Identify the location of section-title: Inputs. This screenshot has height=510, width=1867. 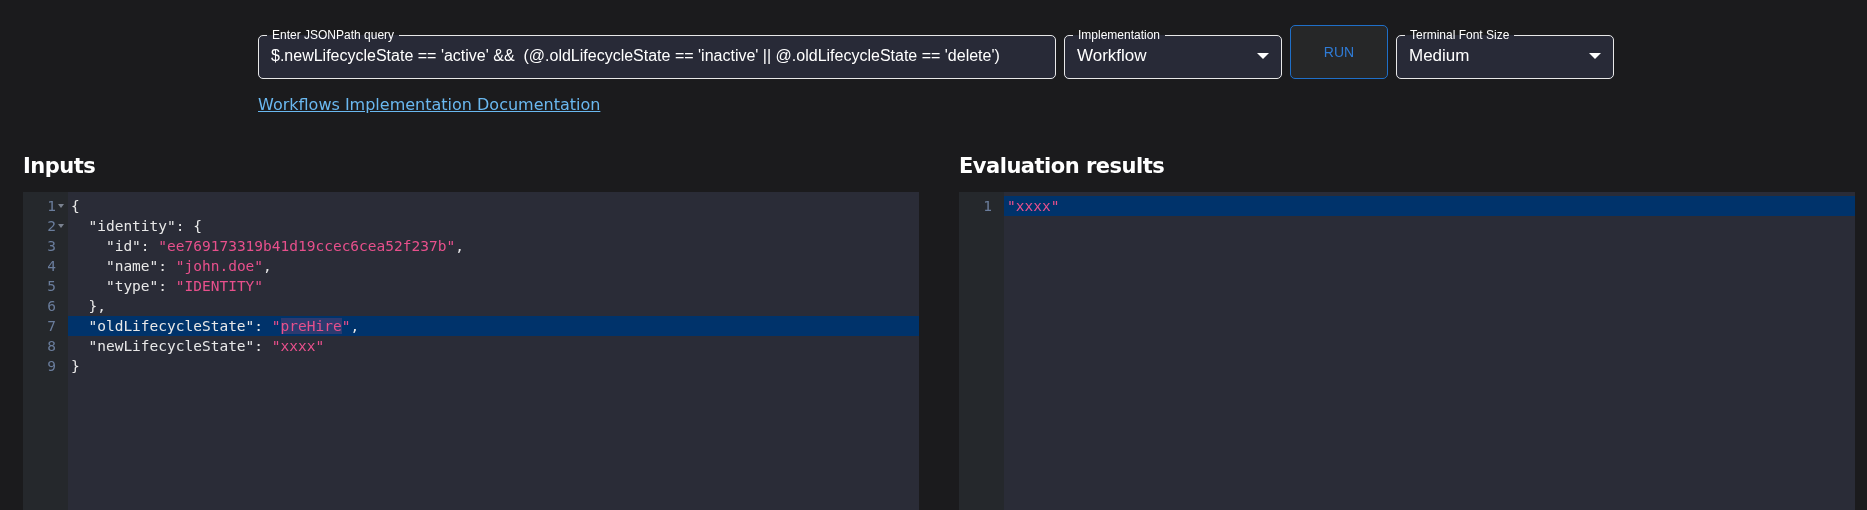
(60, 166).